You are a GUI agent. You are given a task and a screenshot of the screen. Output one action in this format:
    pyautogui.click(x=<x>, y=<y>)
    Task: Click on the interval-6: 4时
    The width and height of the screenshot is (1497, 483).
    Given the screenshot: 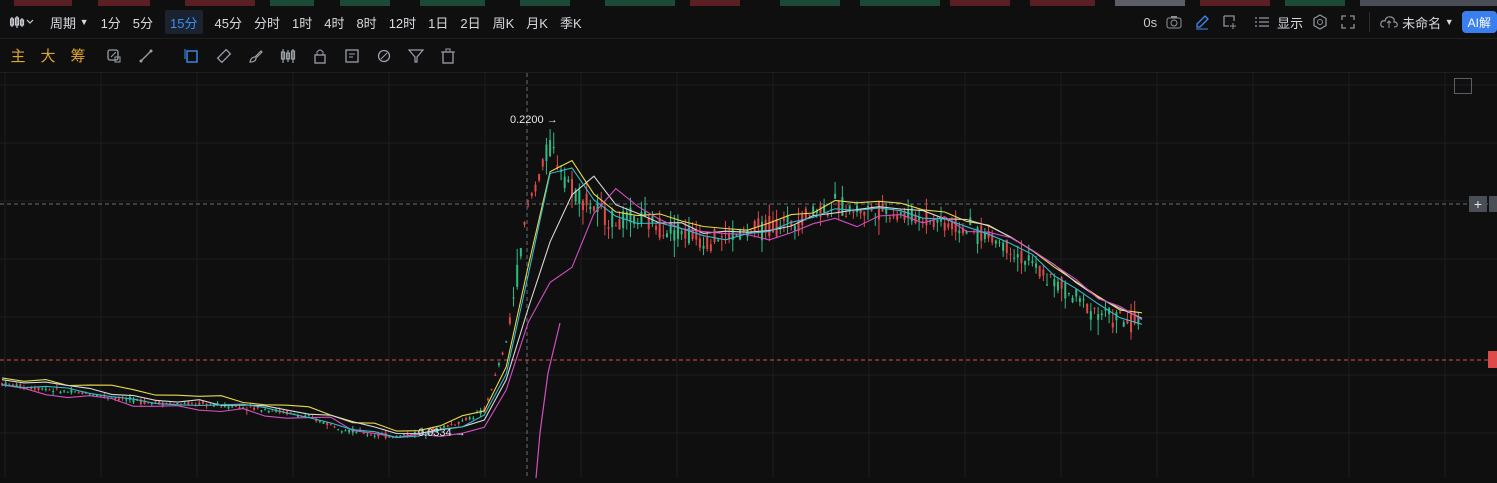 What is the action you would take?
    pyautogui.click(x=334, y=22)
    